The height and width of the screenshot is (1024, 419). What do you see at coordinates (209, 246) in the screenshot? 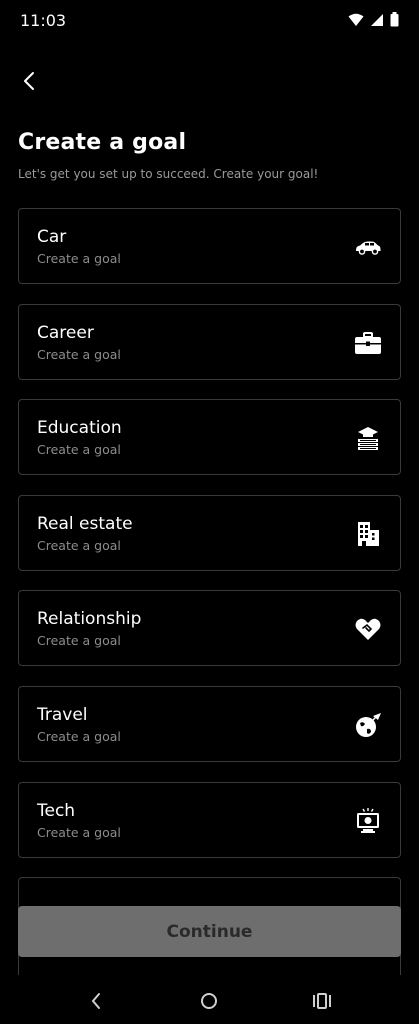
I see `goal-card-car: Car Create a goal` at bounding box center [209, 246].